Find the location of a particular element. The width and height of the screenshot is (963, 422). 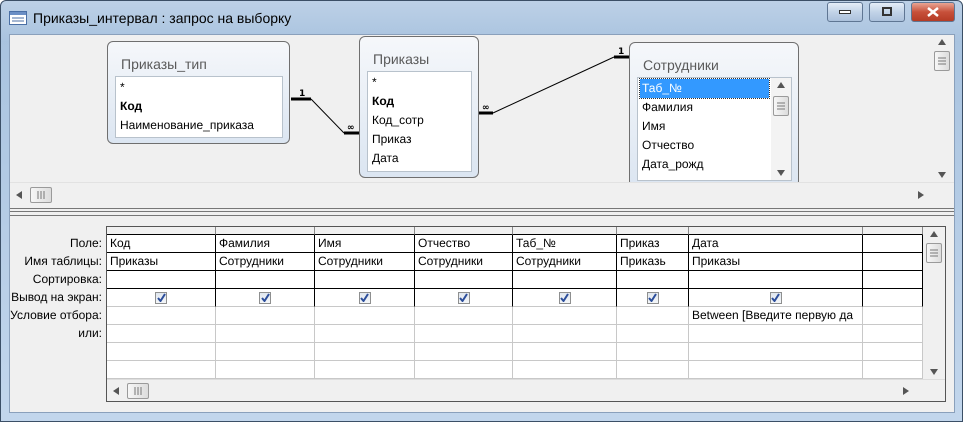

table-box: Приказы * Код Код_сотр Приказ Дата is located at coordinates (419, 107).